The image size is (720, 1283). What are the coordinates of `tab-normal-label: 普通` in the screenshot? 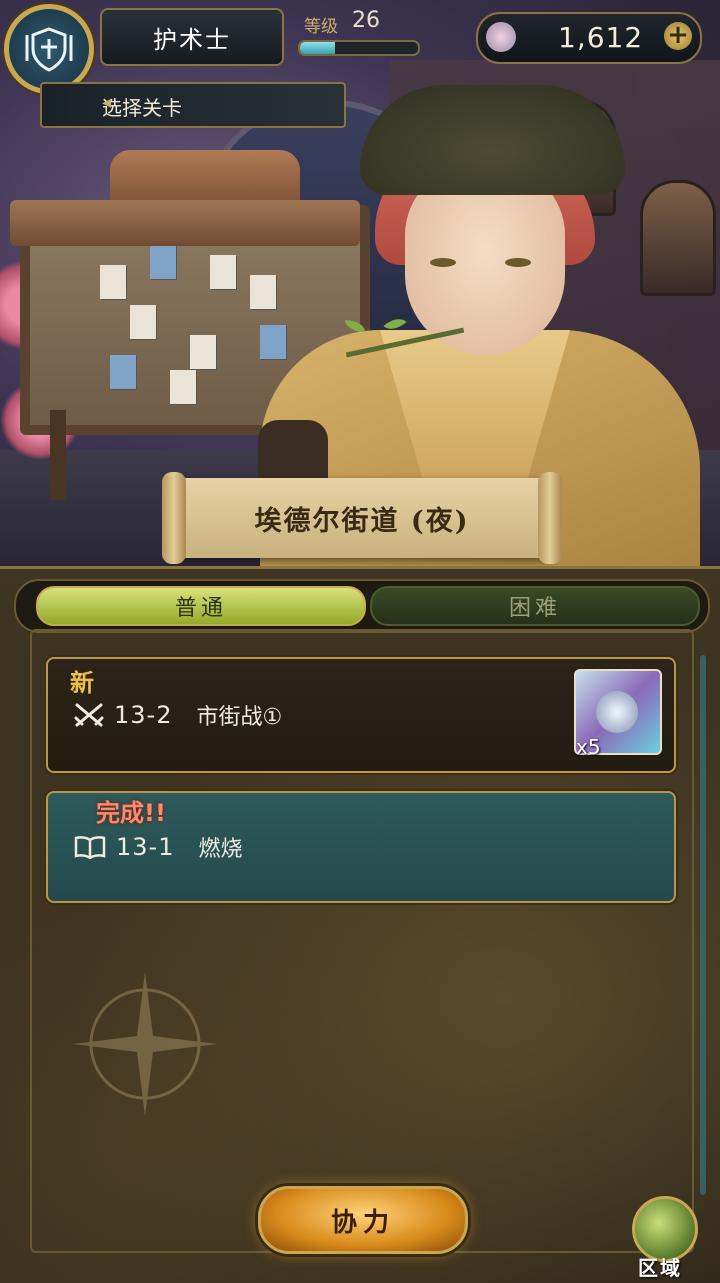 It's located at (200, 608).